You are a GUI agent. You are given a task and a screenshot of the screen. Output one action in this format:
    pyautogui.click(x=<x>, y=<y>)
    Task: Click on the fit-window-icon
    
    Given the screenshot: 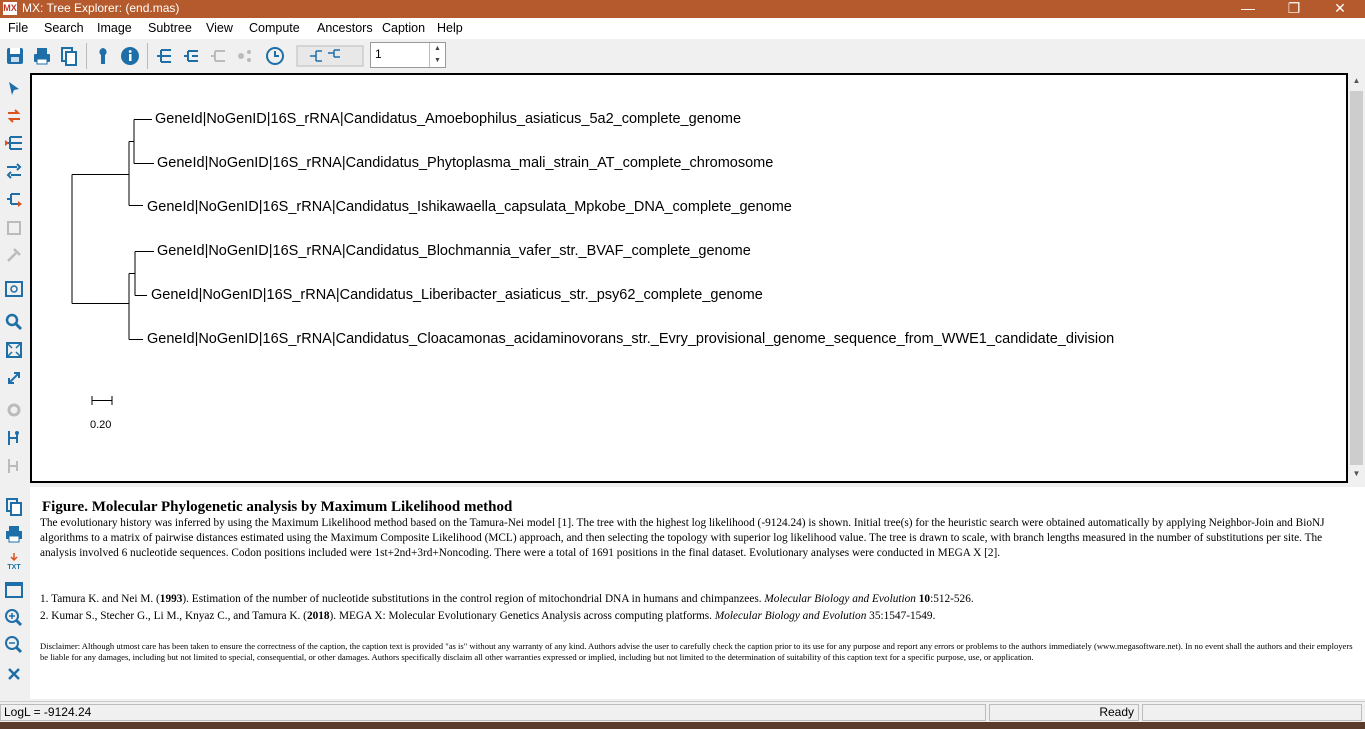 What is the action you would take?
    pyautogui.click(x=14, y=350)
    